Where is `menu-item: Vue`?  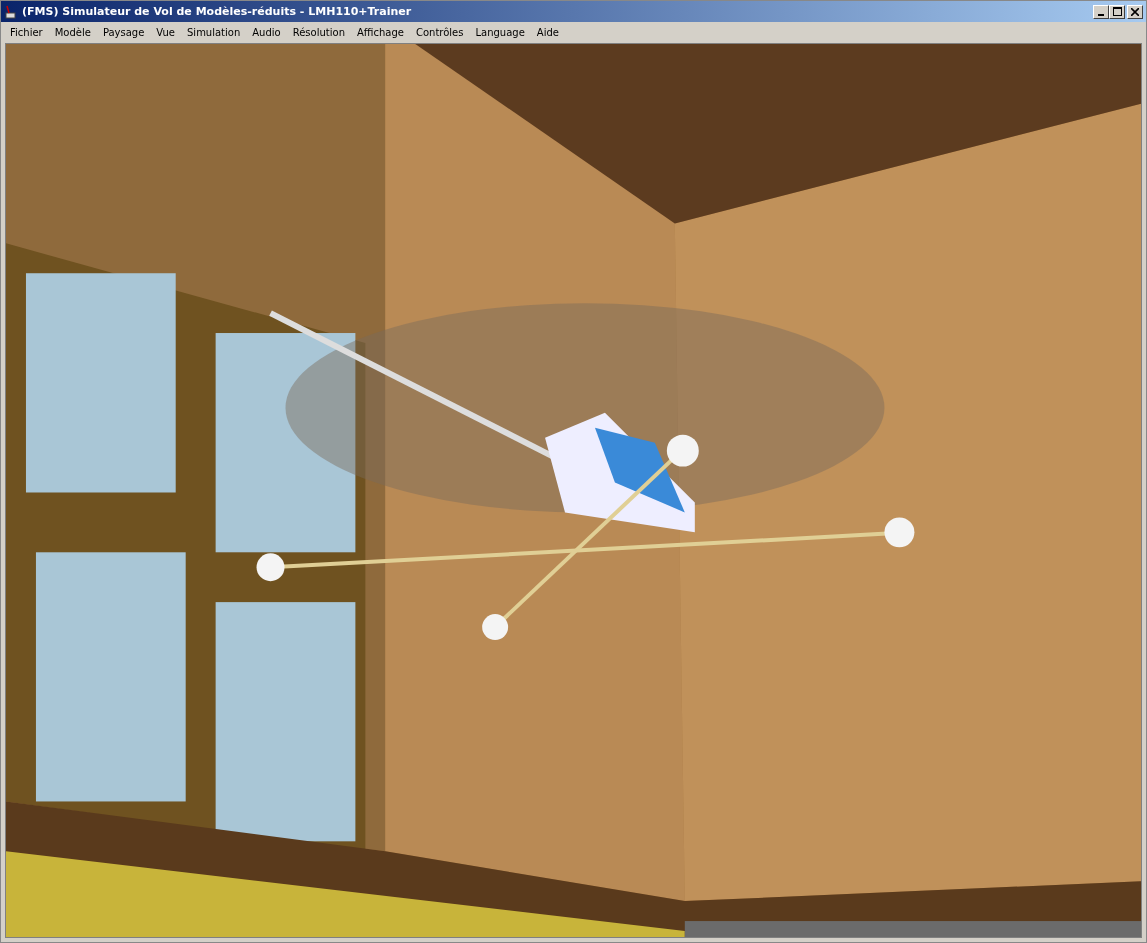 menu-item: Vue is located at coordinates (165, 32).